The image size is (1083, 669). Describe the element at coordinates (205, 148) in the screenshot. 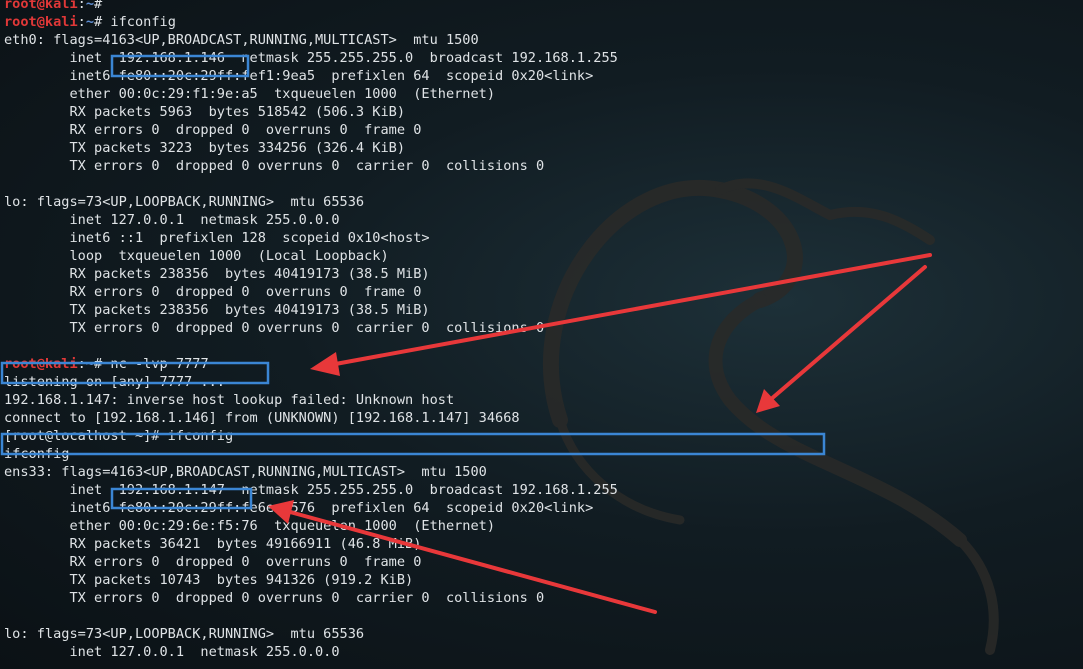

I see `output-text: TX packets 3223 bytes 334256 (326.4 KiB)` at that location.